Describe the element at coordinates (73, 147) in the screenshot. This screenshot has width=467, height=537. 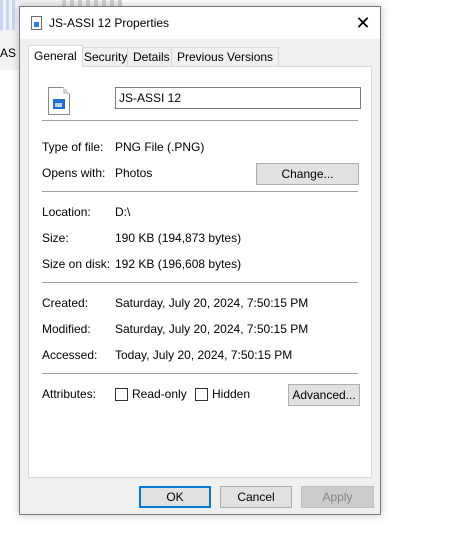
I see `type-of-file-label: Type of file:` at that location.